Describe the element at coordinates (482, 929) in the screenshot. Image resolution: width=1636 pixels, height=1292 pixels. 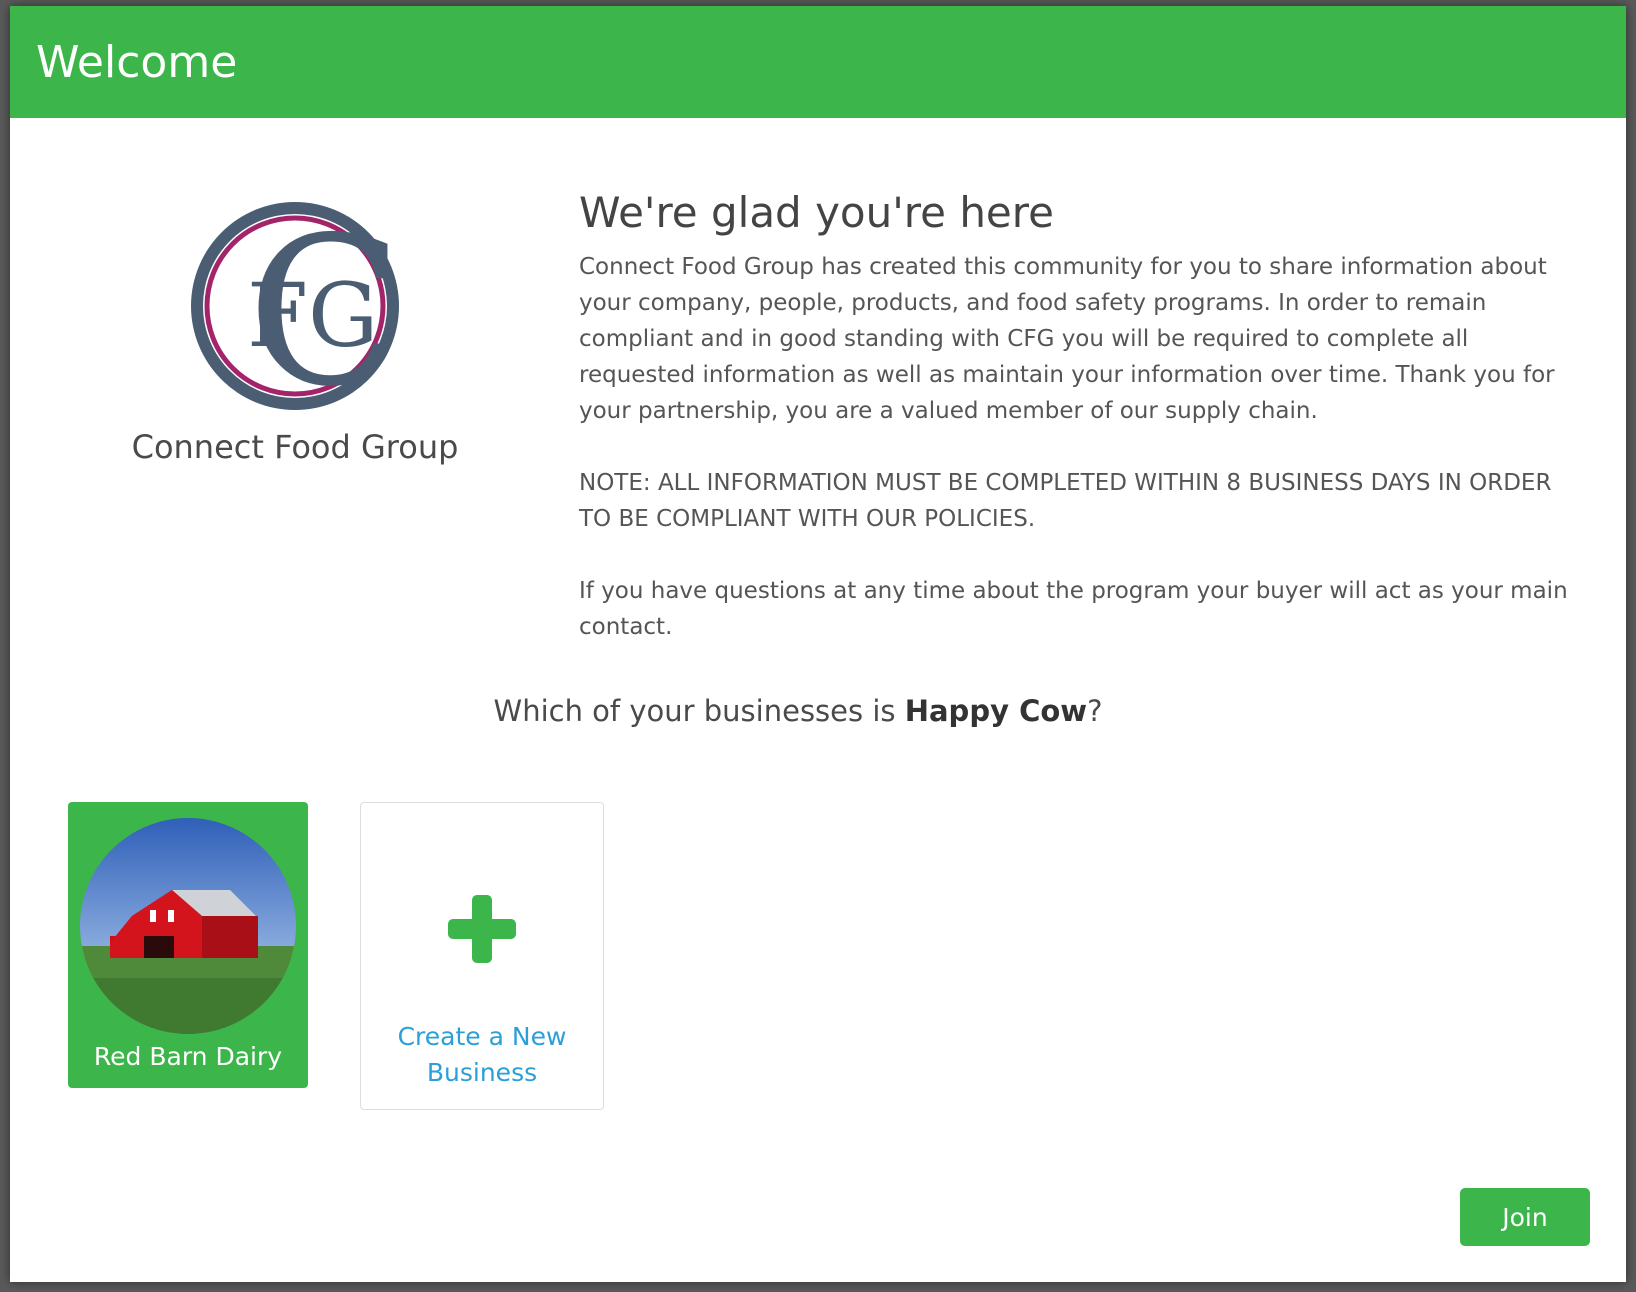
I see `plus-icon` at that location.